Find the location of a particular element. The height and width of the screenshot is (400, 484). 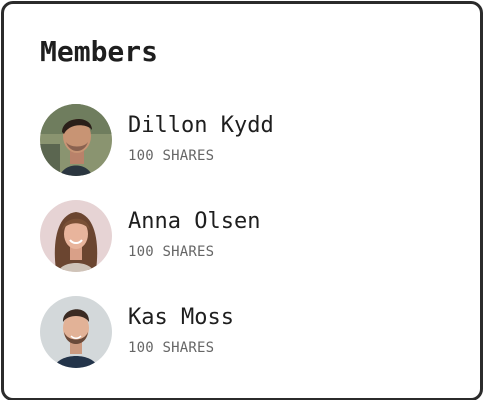

member-name: Kas Moss is located at coordinates (181, 317).